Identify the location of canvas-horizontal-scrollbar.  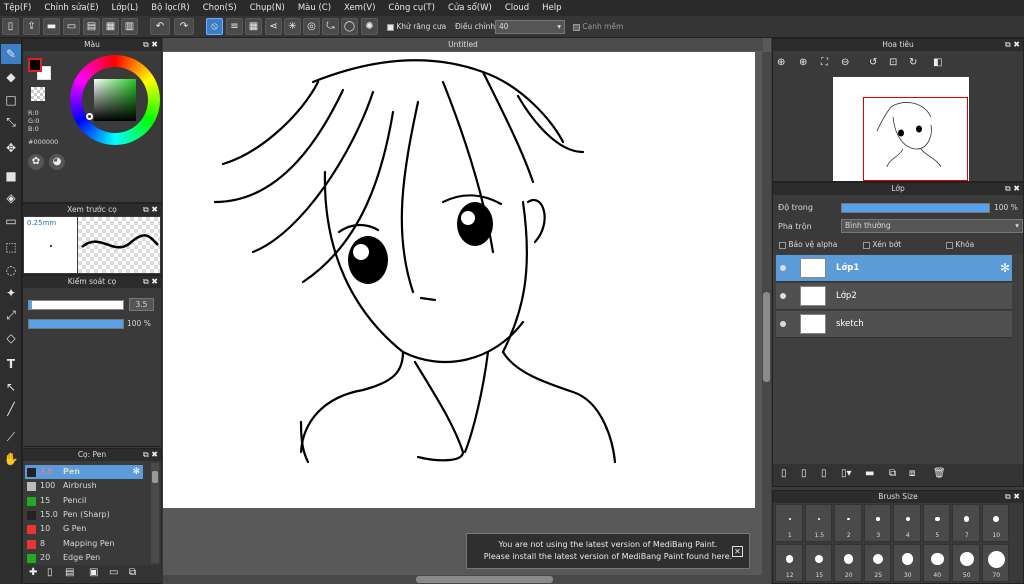
(463, 579).